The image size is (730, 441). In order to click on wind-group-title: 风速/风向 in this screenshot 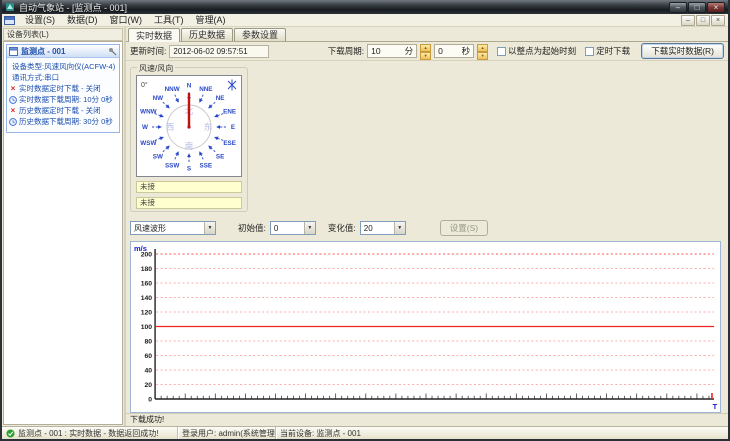, I will do `click(156, 68)`.